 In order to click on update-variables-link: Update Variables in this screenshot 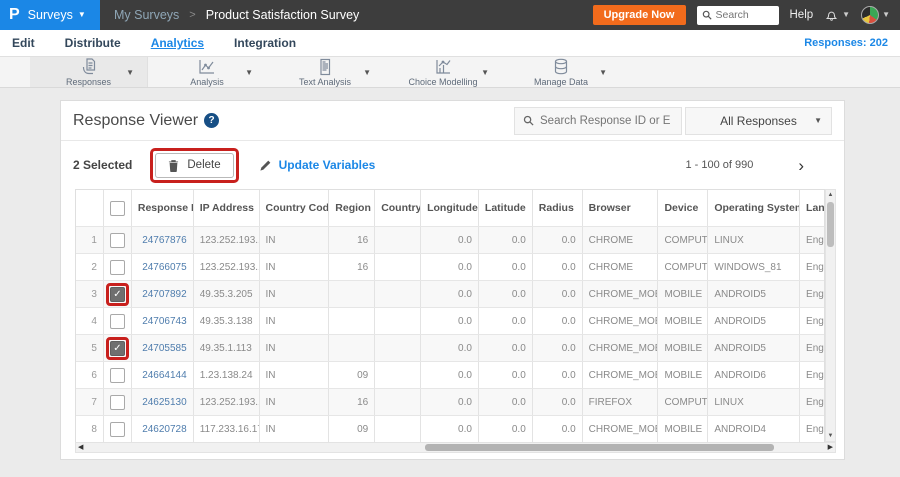, I will do `click(317, 165)`.